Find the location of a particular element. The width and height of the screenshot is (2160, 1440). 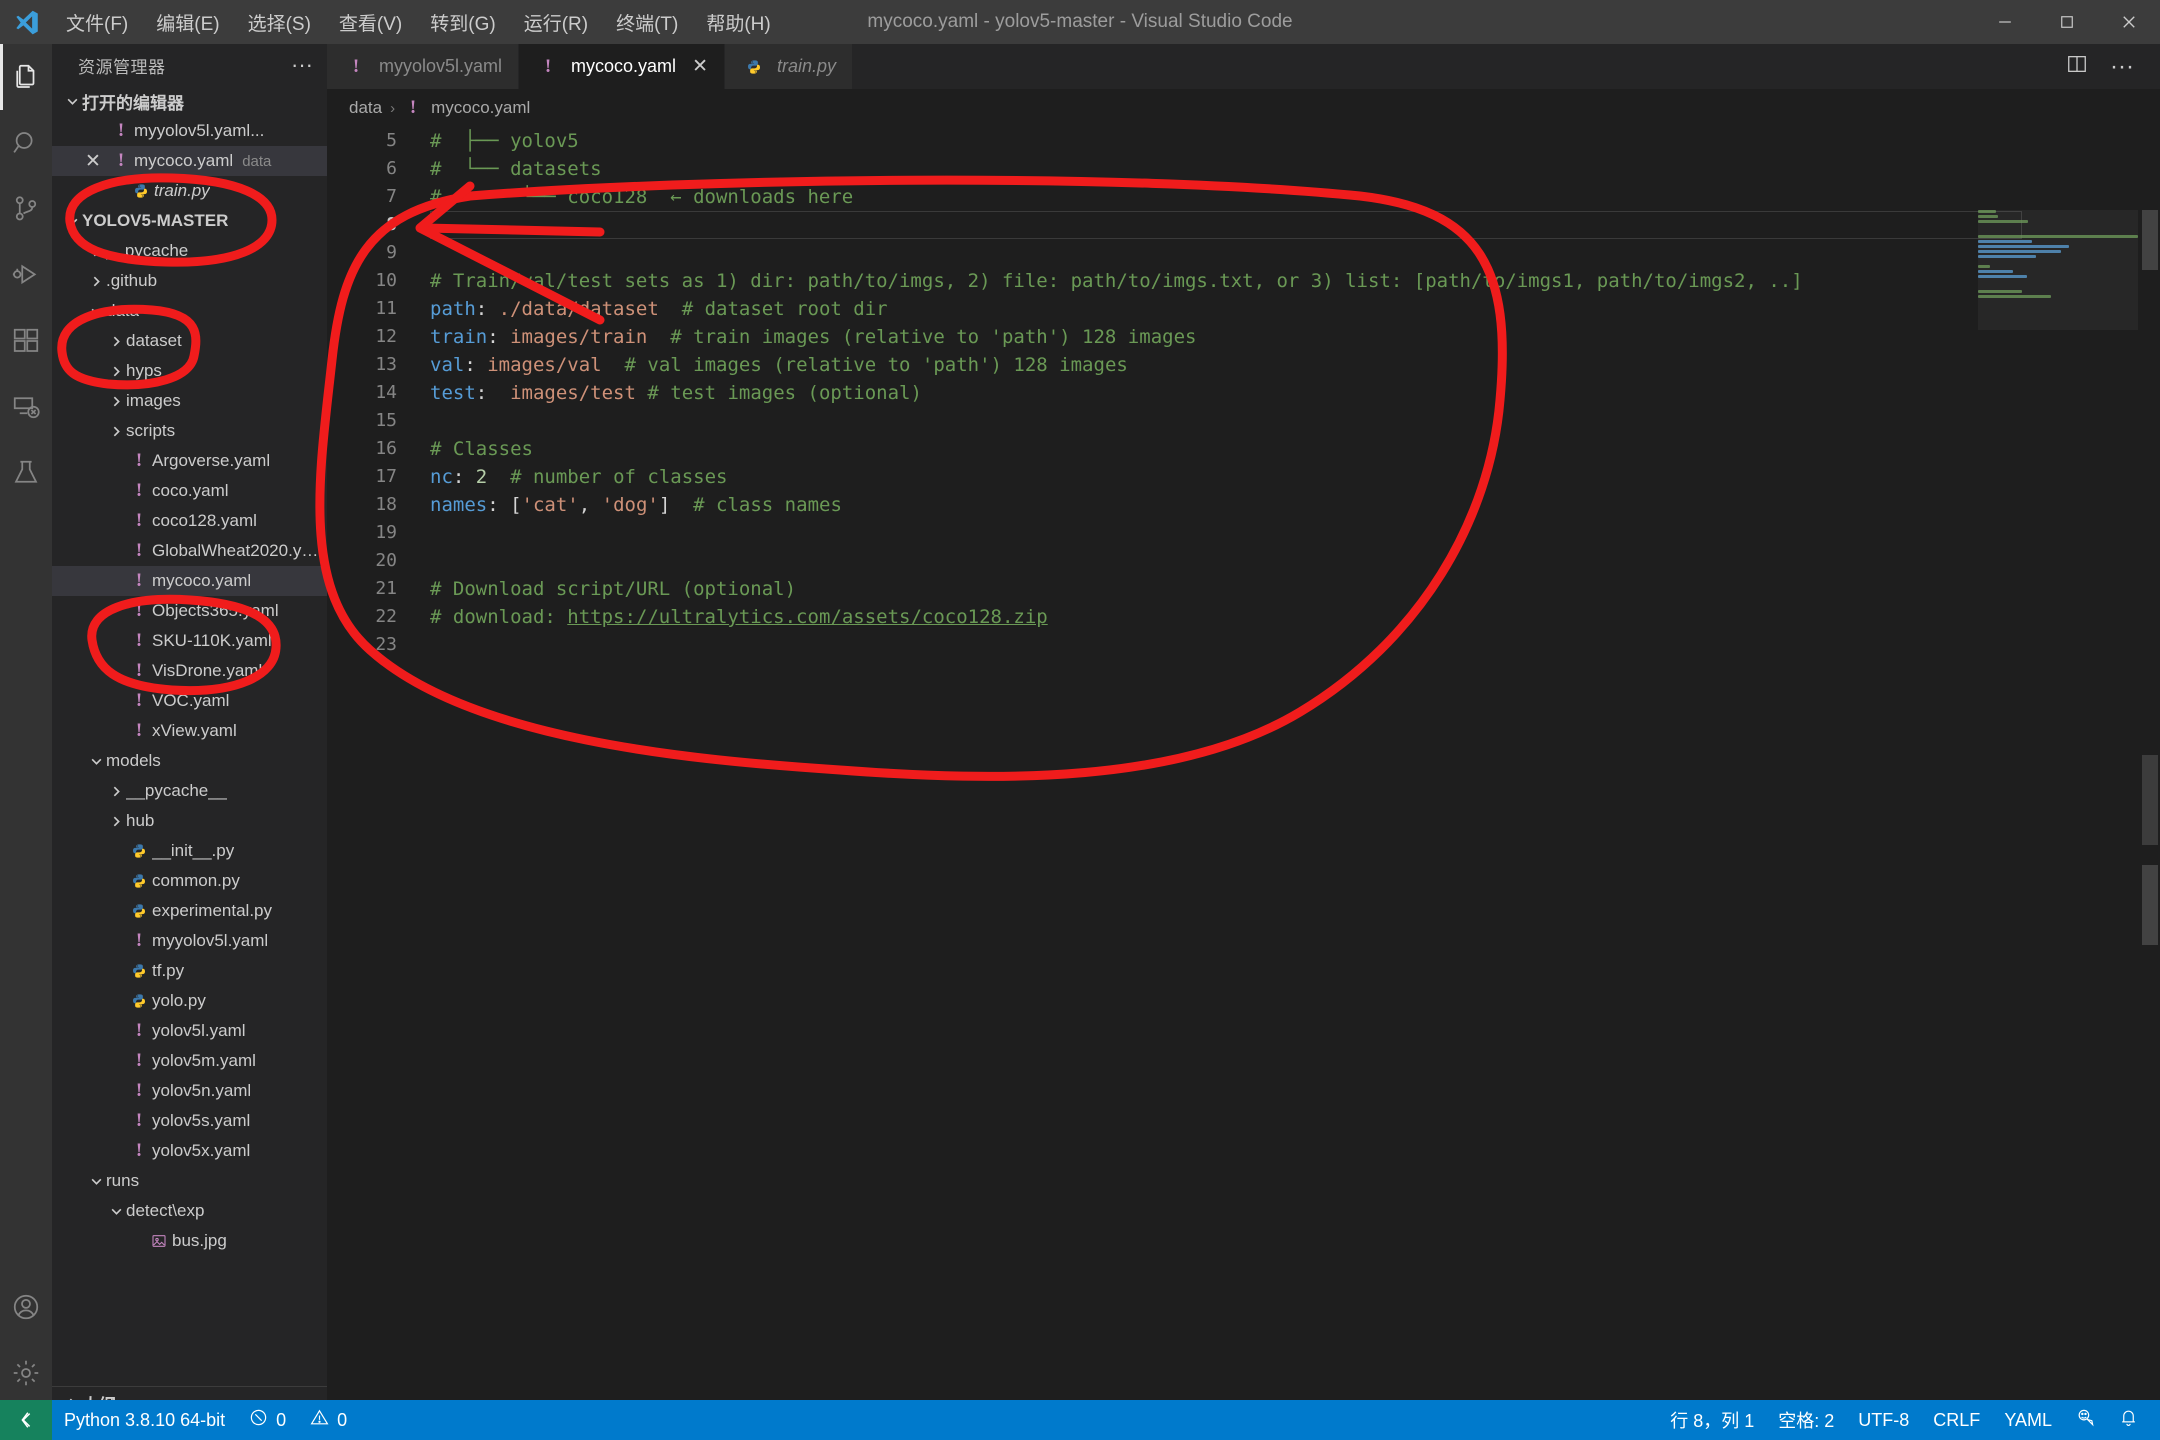

code-line: 6 # └── datasets is located at coordinates (1243, 169).